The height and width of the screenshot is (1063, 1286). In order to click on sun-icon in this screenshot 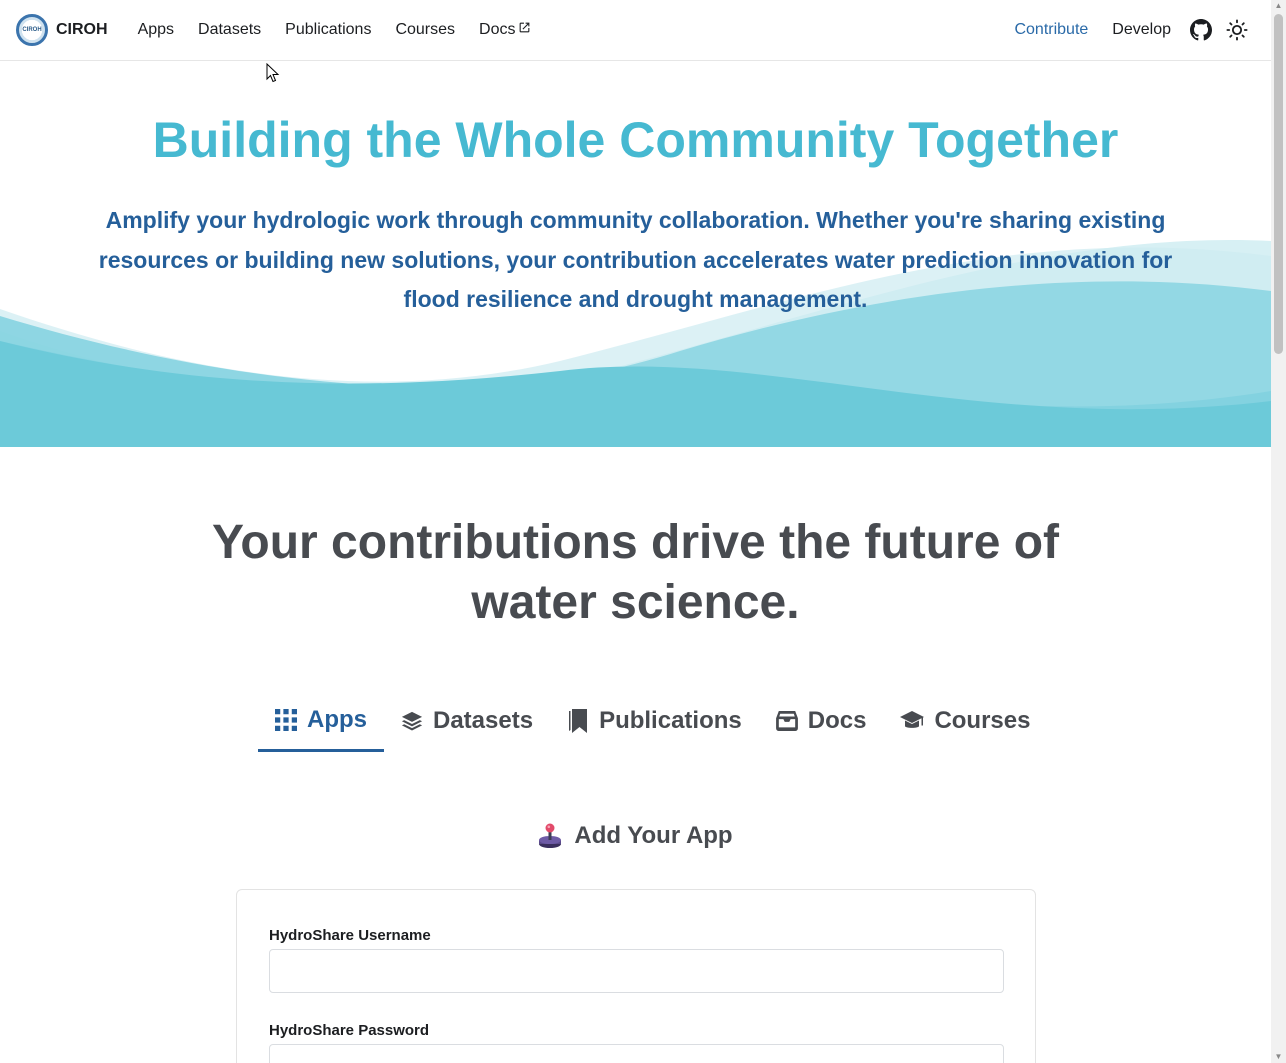, I will do `click(1237, 30)`.